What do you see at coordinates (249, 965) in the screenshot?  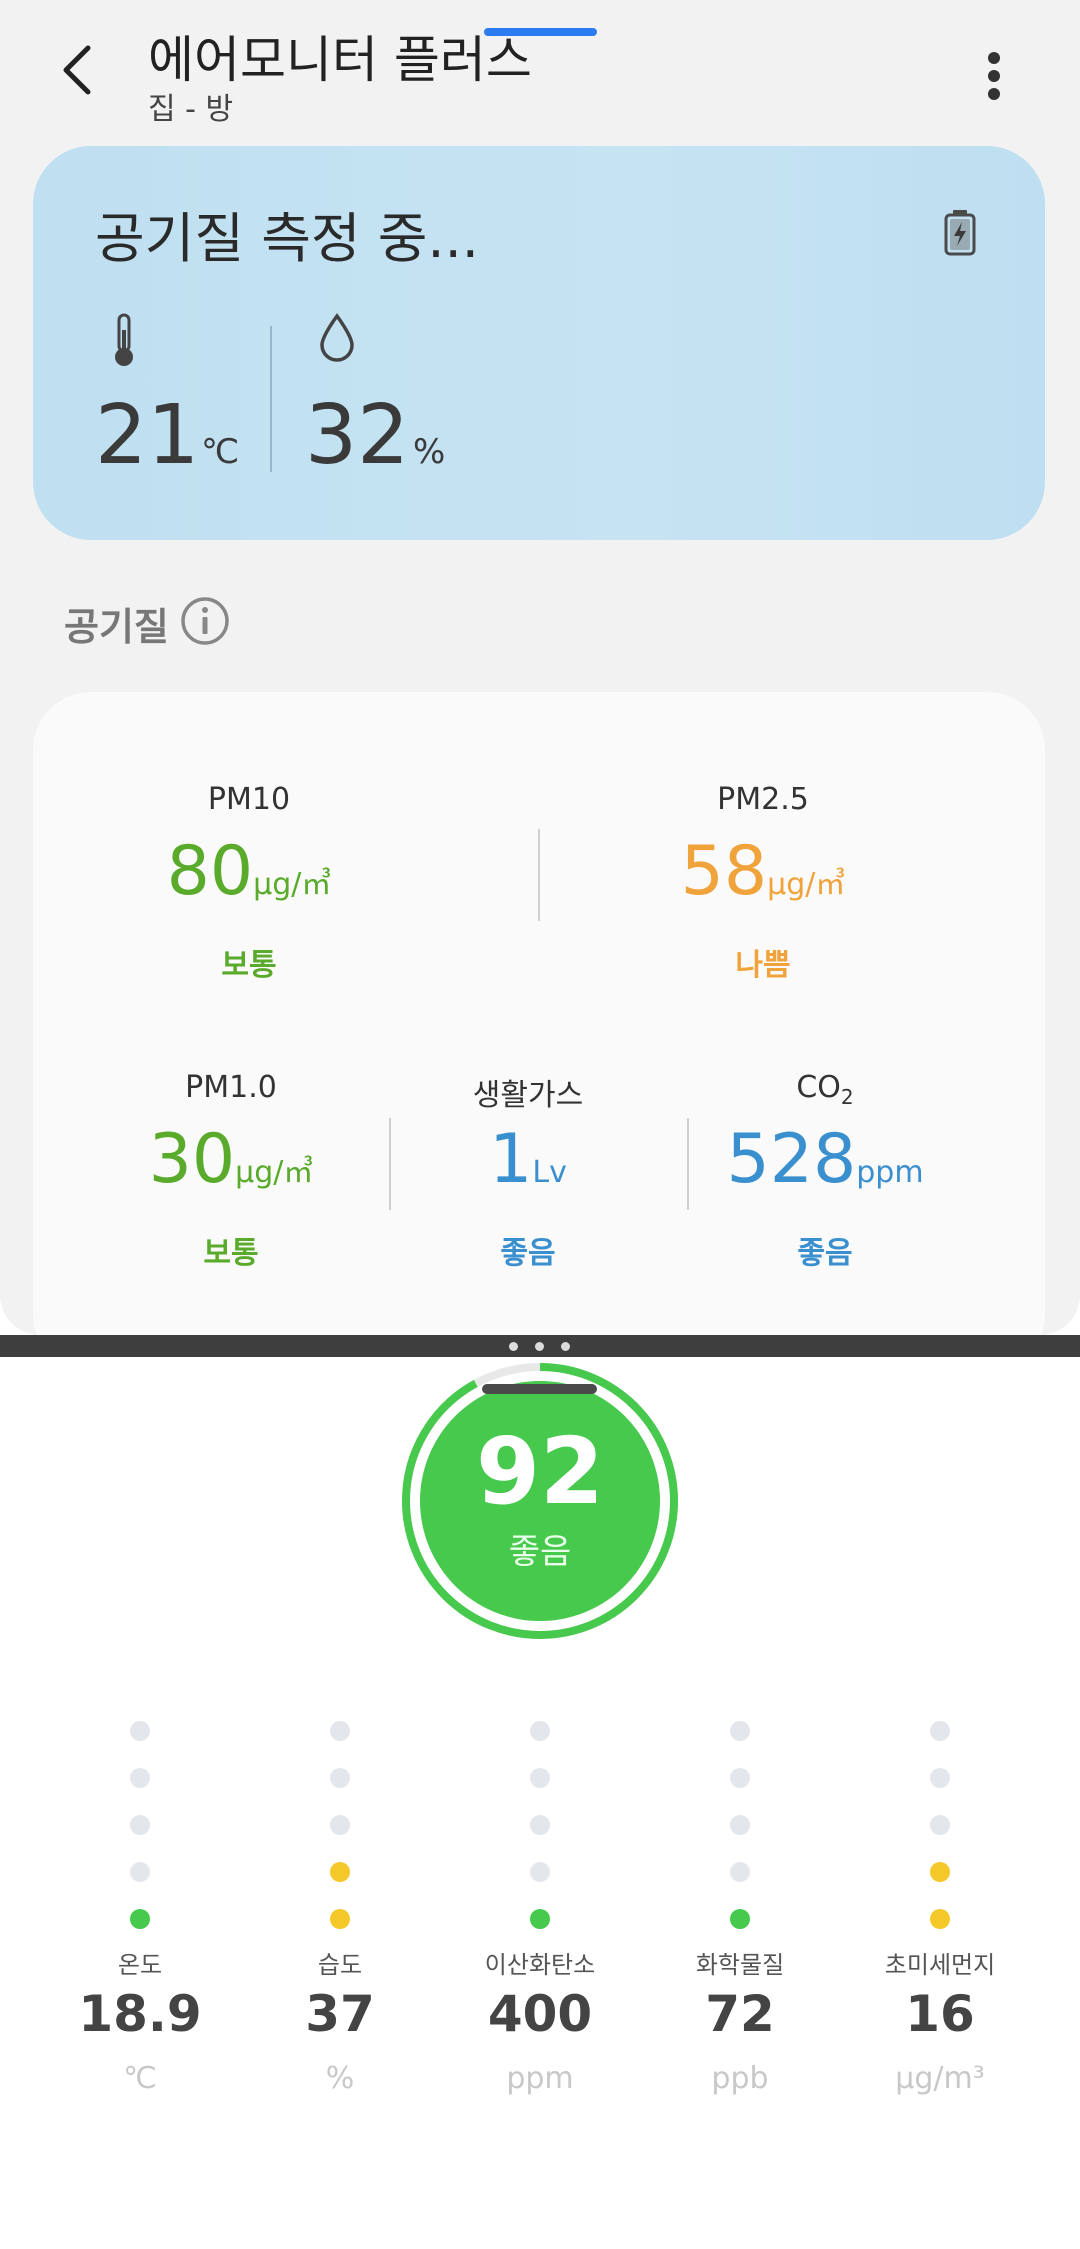 I see `pm10-status: 보통` at bounding box center [249, 965].